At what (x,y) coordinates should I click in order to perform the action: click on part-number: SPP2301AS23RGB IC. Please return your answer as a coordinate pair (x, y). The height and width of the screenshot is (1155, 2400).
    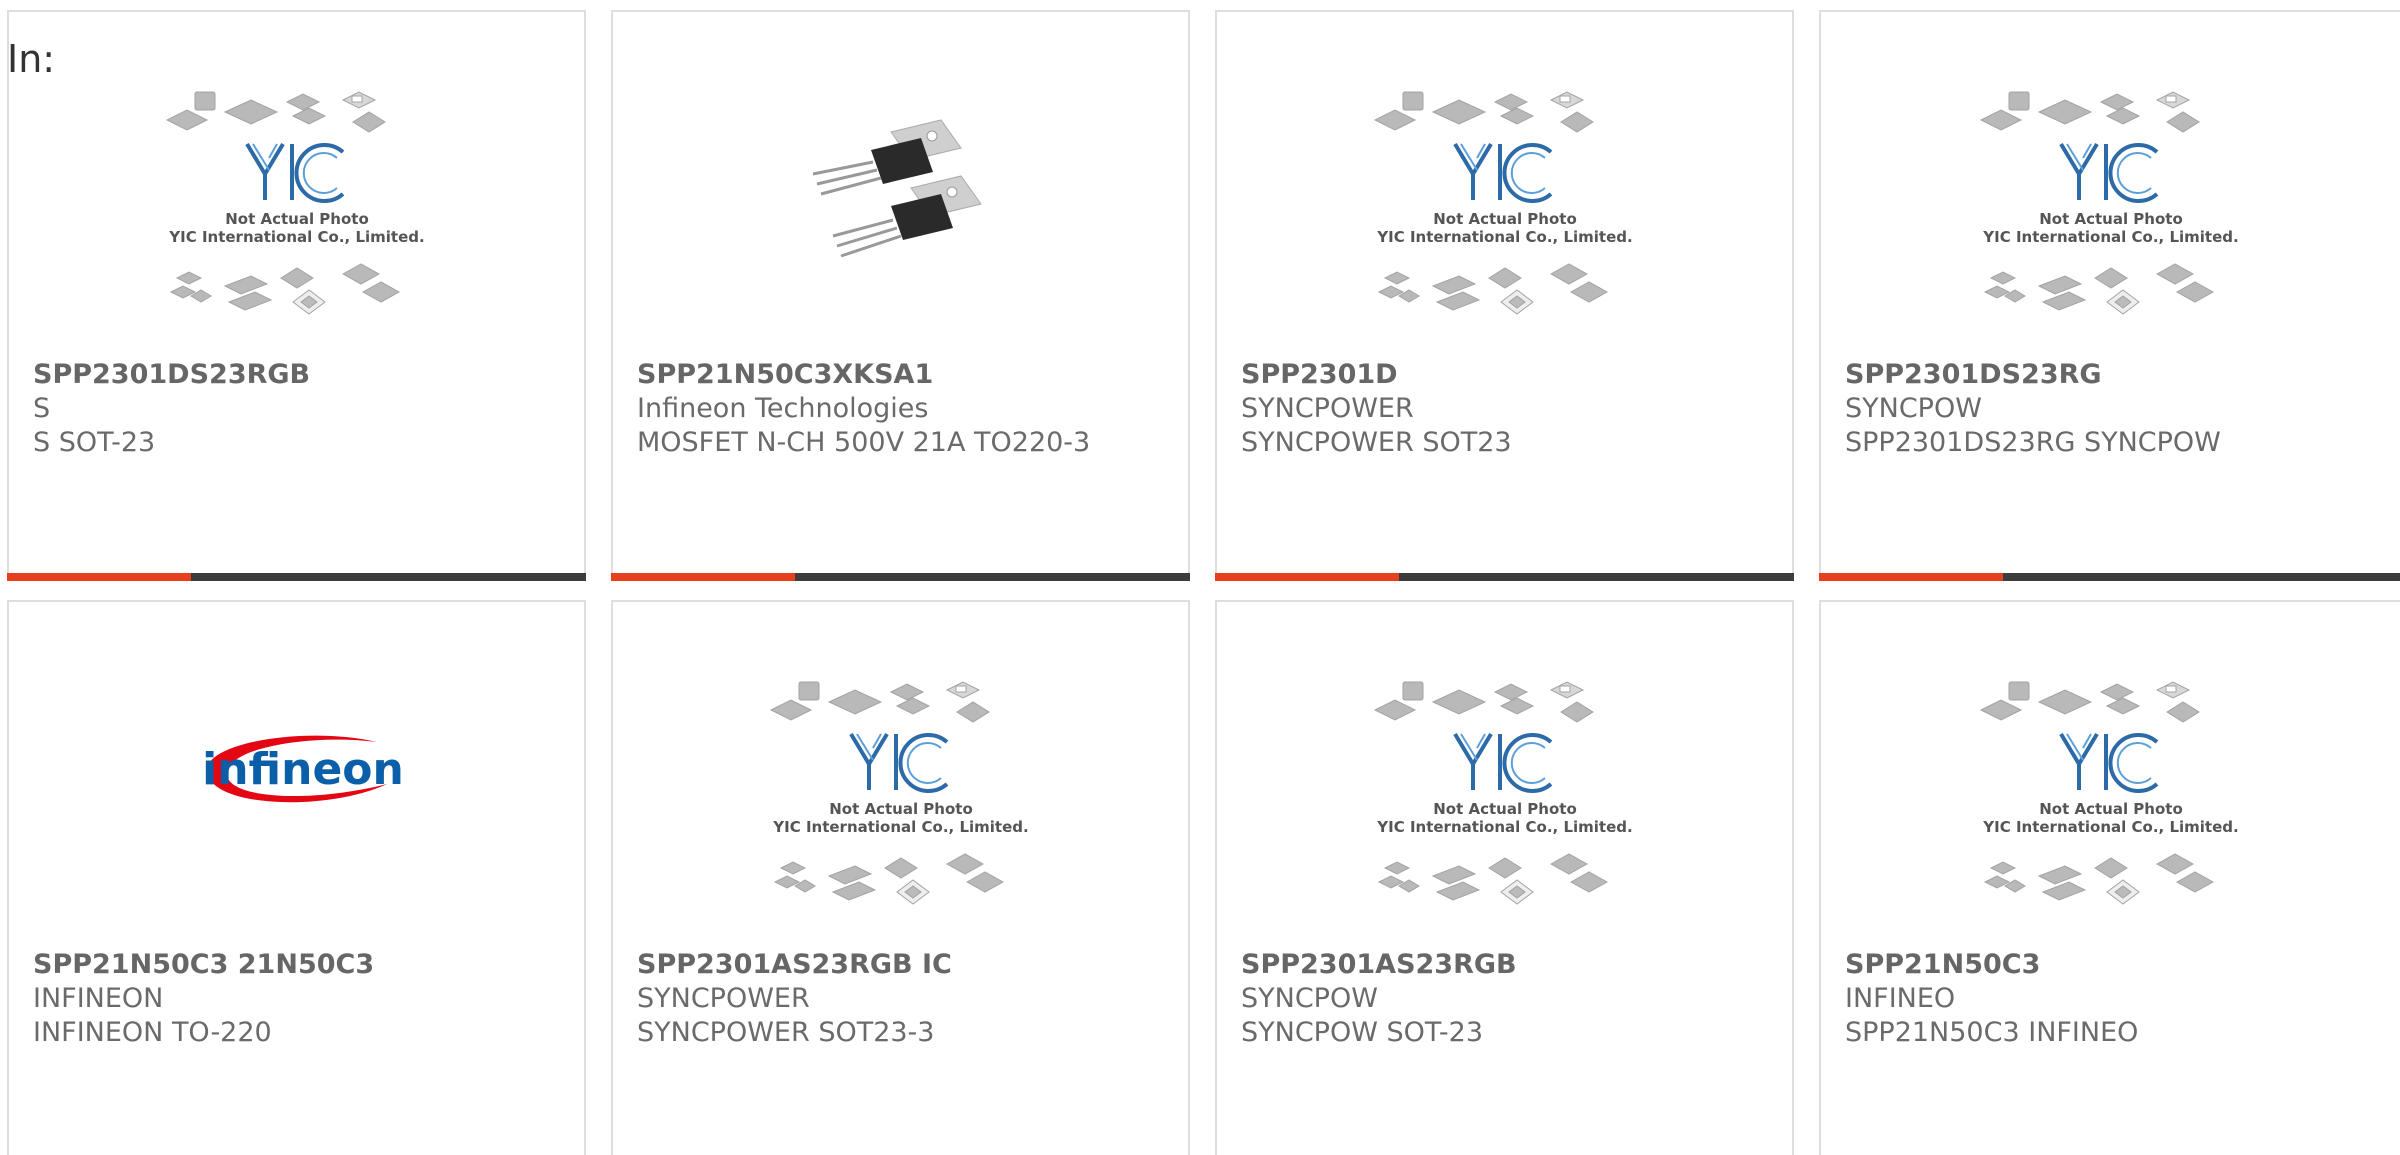
    Looking at the image, I should click on (907, 965).